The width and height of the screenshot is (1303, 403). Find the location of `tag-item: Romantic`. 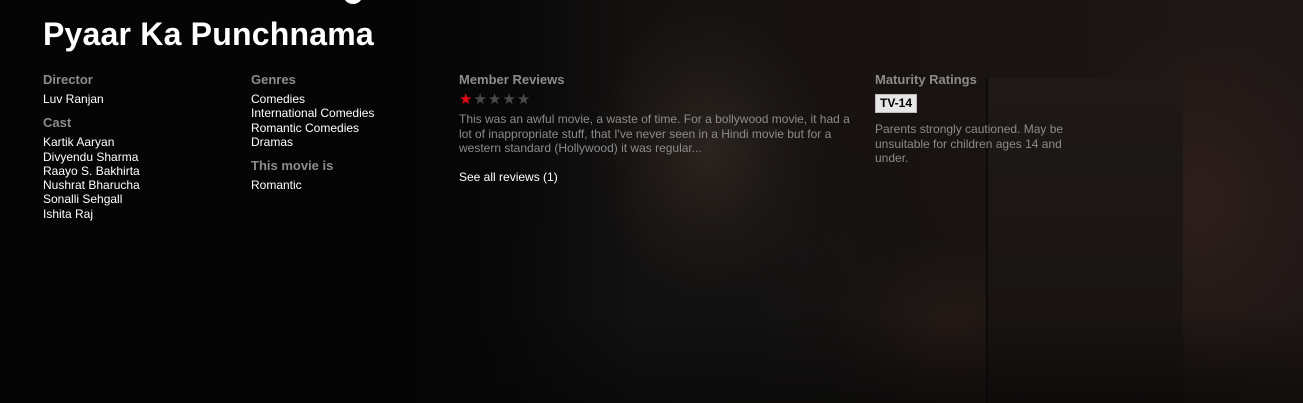

tag-item: Romantic is located at coordinates (351, 185).